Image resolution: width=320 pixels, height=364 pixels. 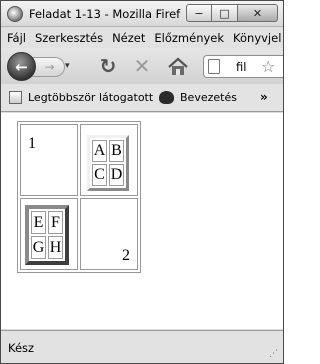 I want to click on reload-button: ↻, so click(x=108, y=66).